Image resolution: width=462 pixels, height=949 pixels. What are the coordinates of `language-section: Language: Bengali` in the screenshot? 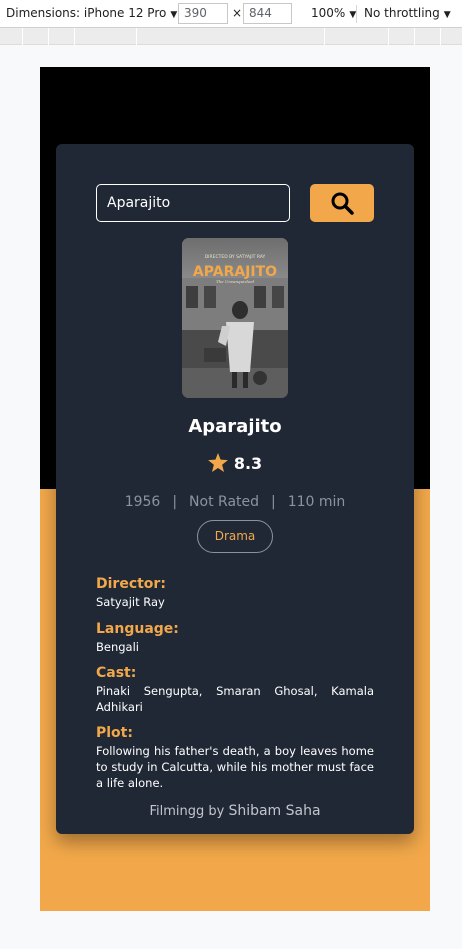 It's located at (235, 638).